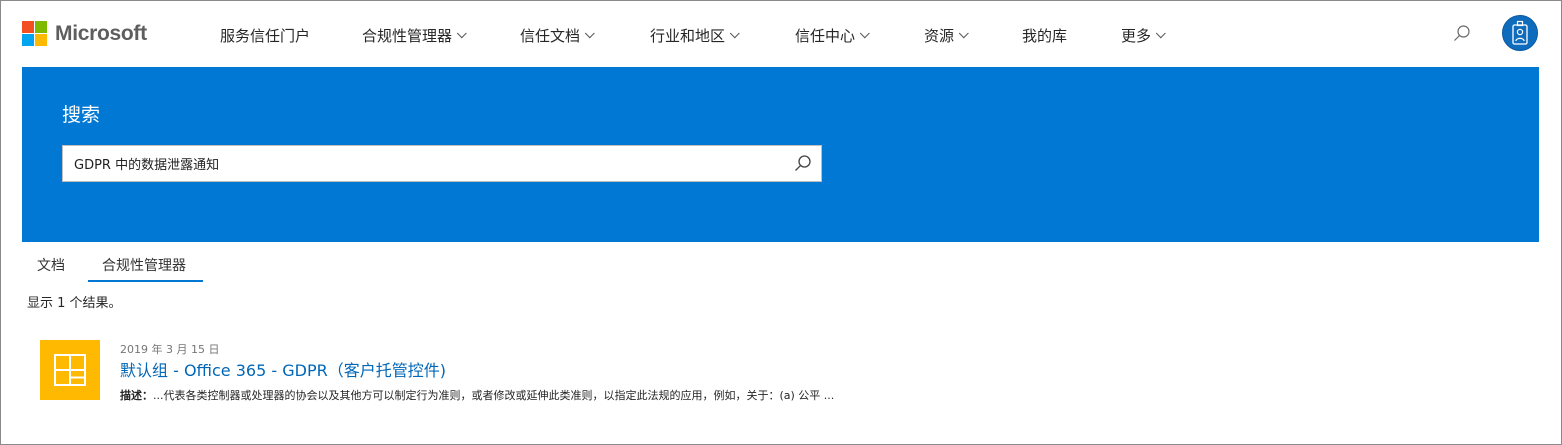 This screenshot has height=445, width=1562. What do you see at coordinates (101, 33) in the screenshot?
I see `brand-name: Microsoft` at bounding box center [101, 33].